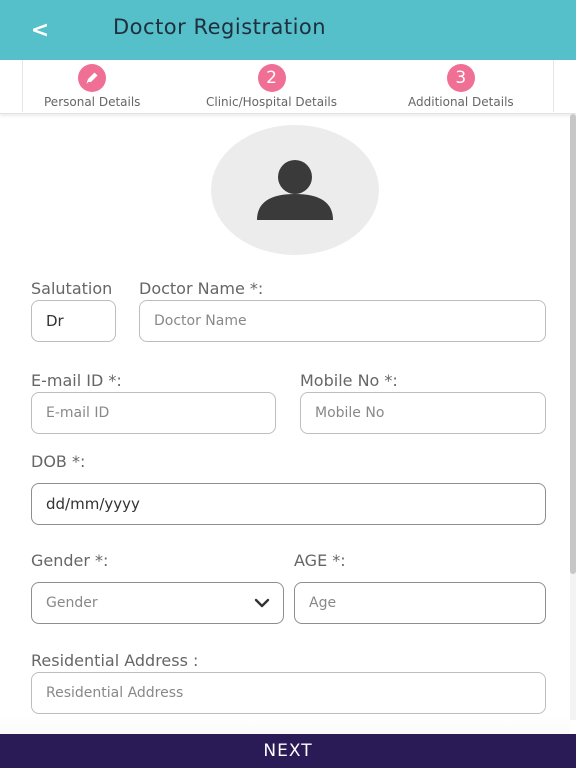 Image resolution: width=576 pixels, height=768 pixels. Describe the element at coordinates (220, 27) in the screenshot. I see `page-title: Doctor Registration` at that location.